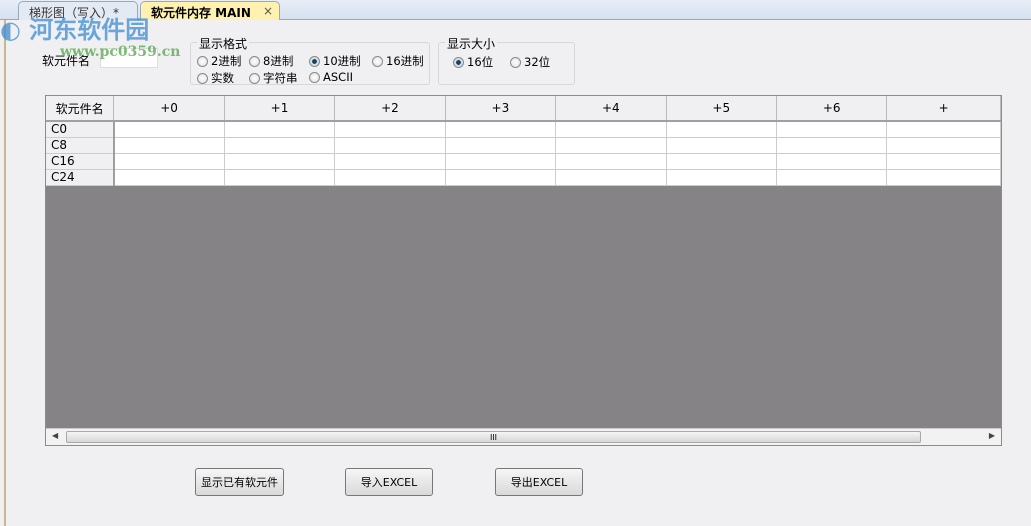 Image resolution: width=1031 pixels, height=526 pixels. Describe the element at coordinates (539, 482) in the screenshot. I see `export-excel-button: 导出EXCEL` at that location.